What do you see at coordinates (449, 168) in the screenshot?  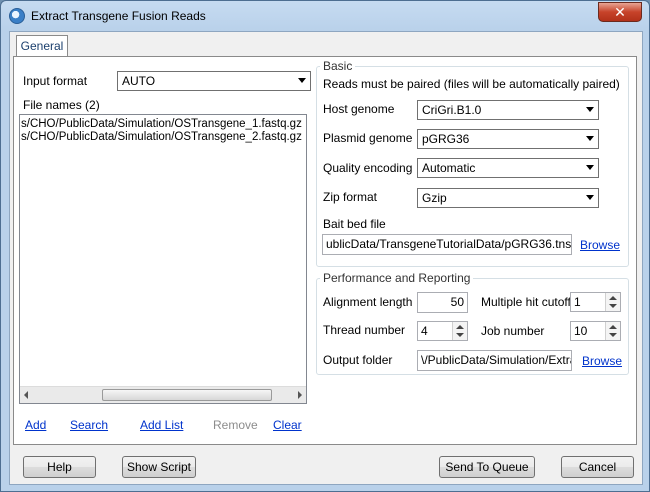 I see `quality-encoding-value: Automatic` at bounding box center [449, 168].